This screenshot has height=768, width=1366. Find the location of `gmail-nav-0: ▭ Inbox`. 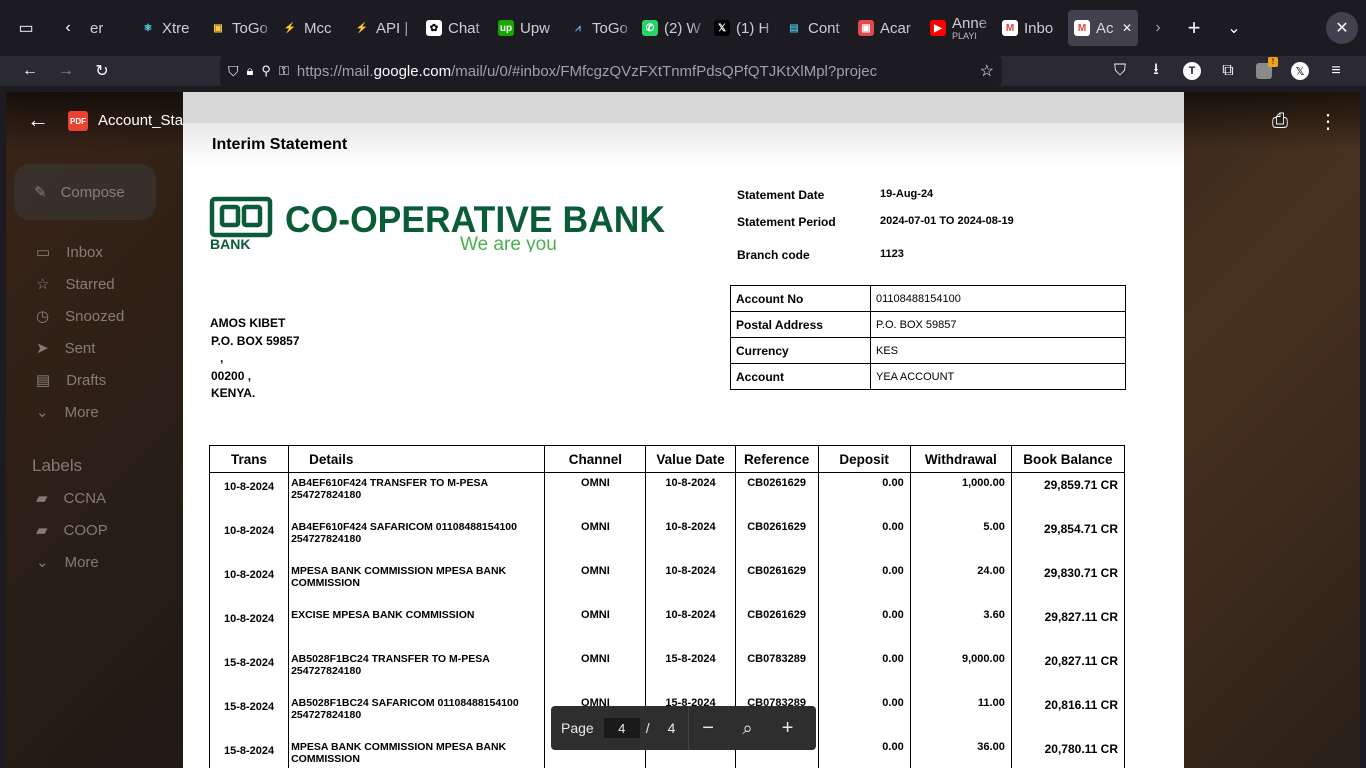

gmail-nav-0: ▭ Inbox is located at coordinates (91, 252).